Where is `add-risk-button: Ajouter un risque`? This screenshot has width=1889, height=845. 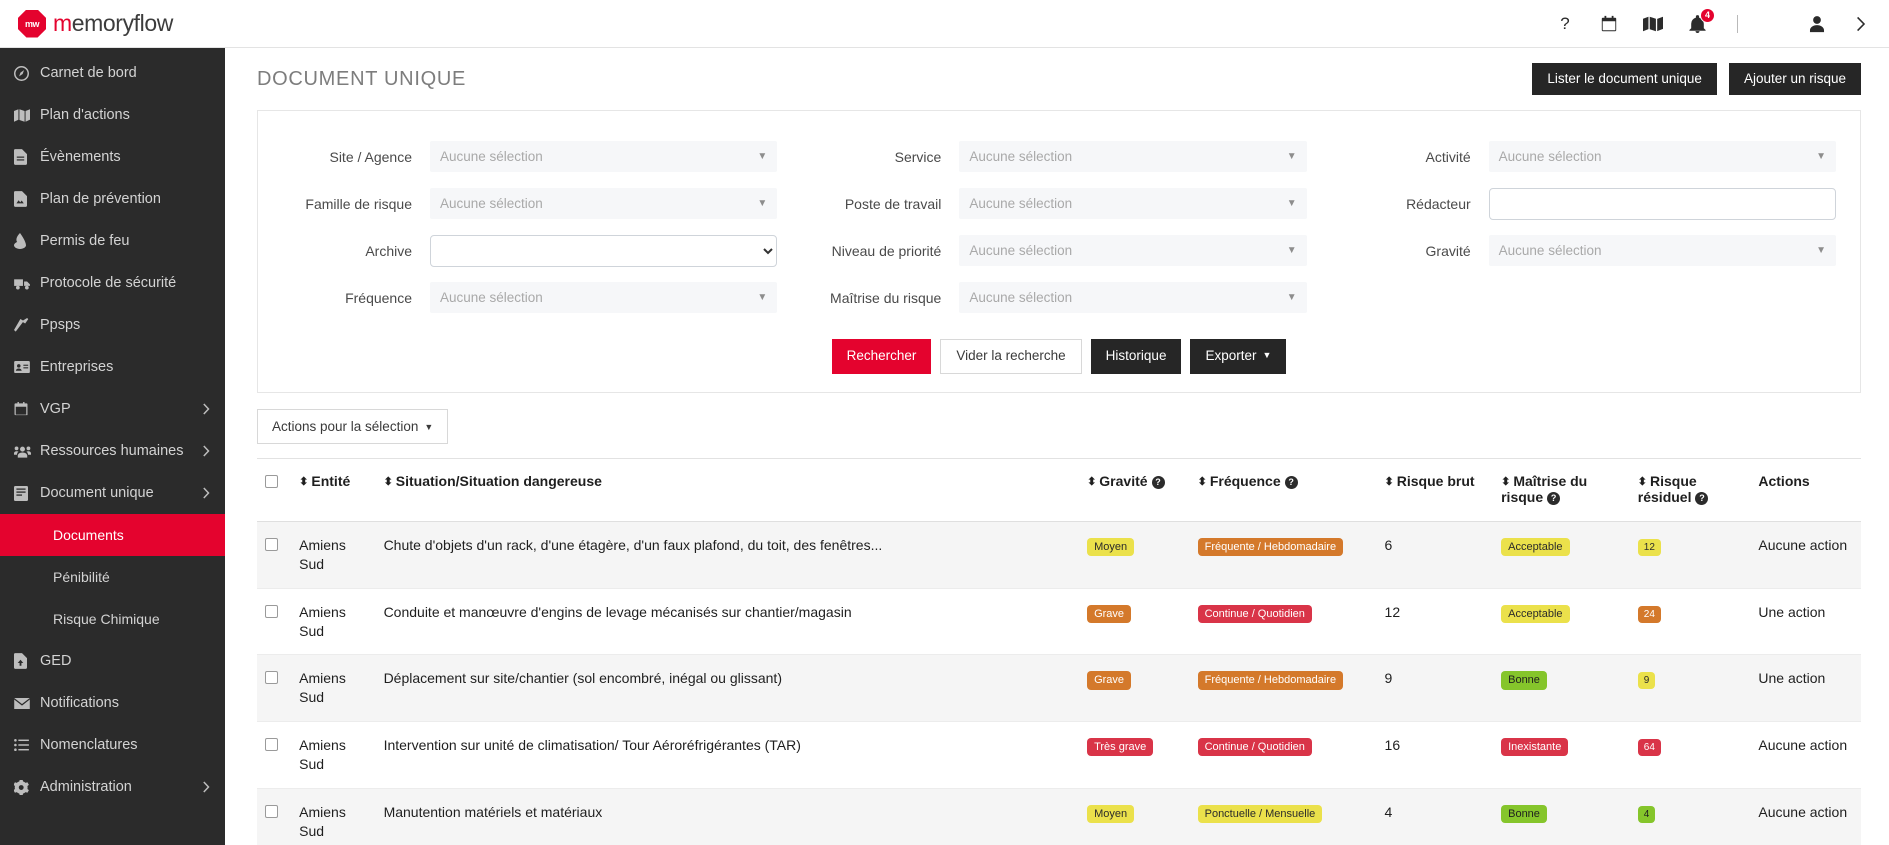 add-risk-button: Ajouter un risque is located at coordinates (1794, 79).